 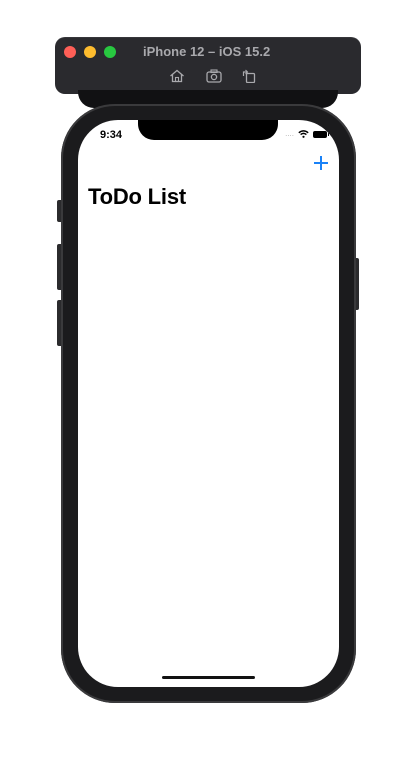 I want to click on home-icon, so click(x=177, y=76).